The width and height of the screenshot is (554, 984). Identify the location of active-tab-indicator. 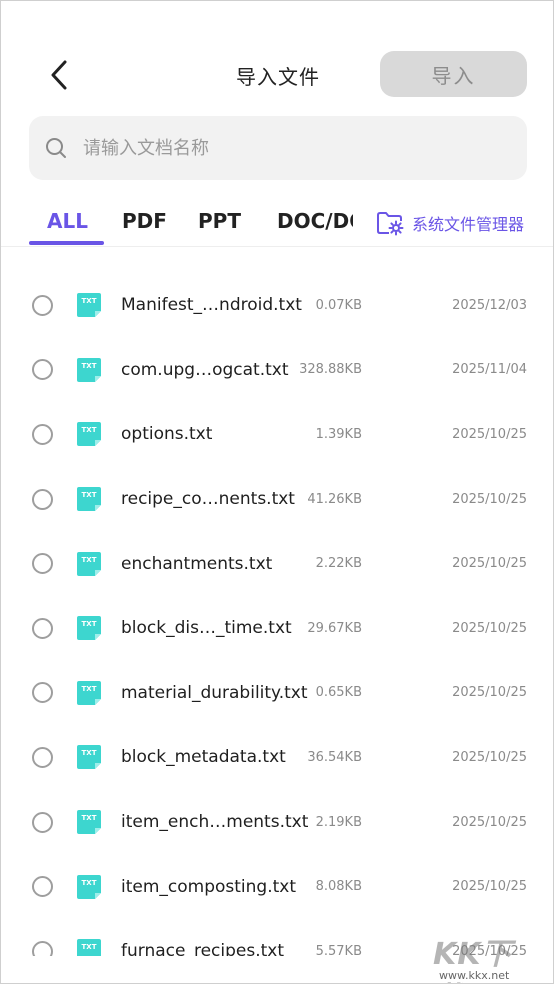
(66, 243).